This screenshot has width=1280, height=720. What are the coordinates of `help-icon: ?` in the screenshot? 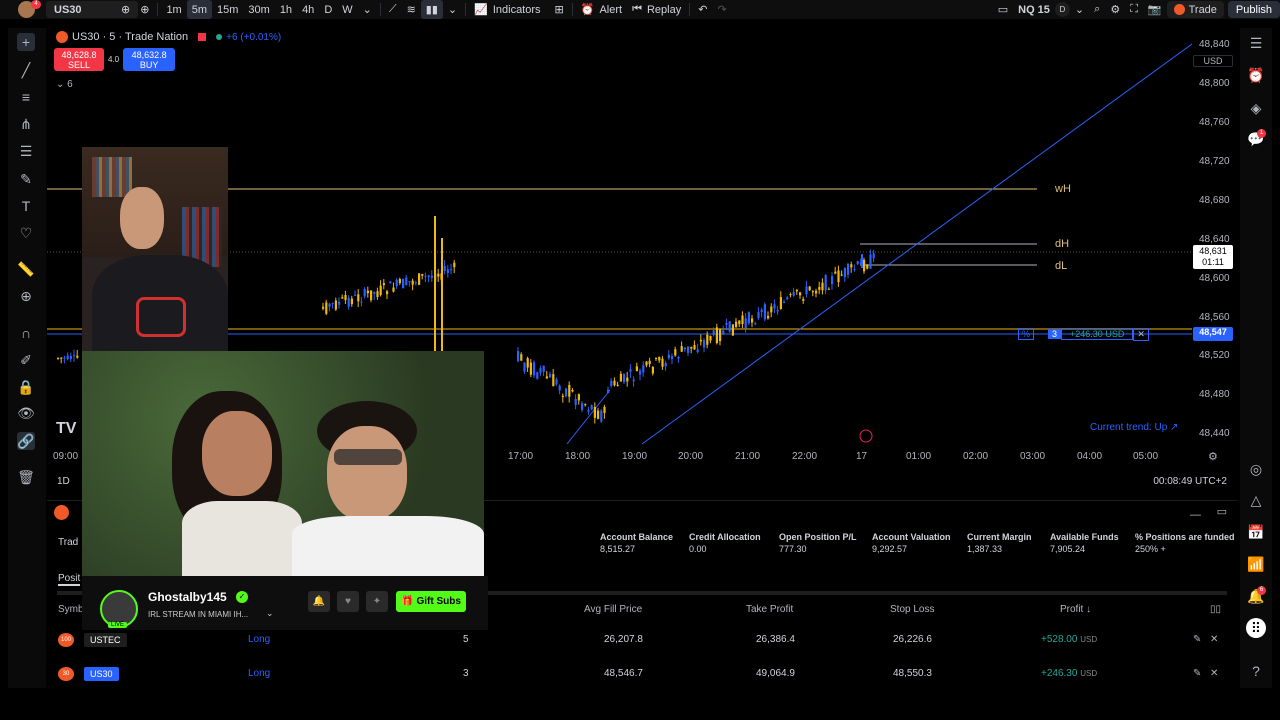 It's located at (1256, 671).